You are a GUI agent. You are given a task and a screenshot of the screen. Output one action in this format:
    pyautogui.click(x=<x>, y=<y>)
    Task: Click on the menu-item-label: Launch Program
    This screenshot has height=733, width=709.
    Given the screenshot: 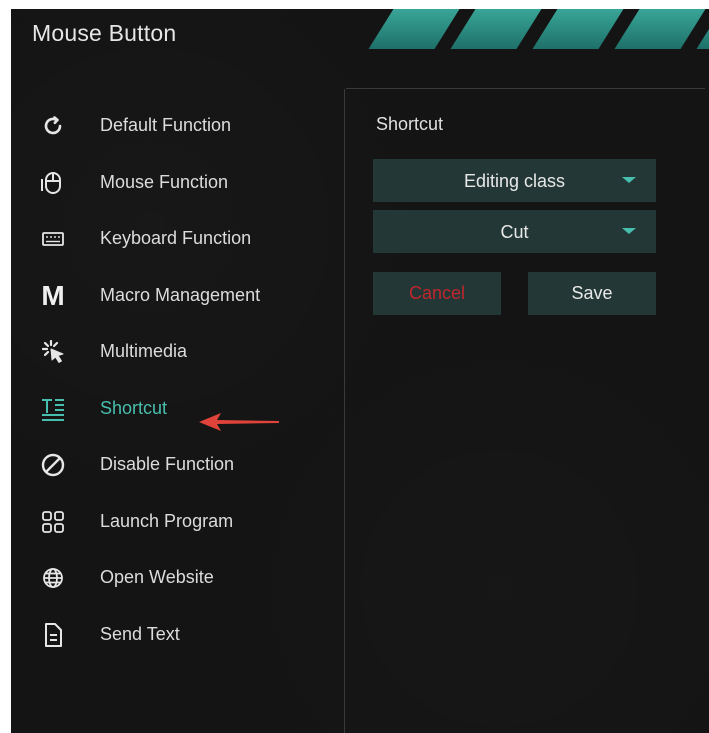 What is the action you would take?
    pyautogui.click(x=167, y=521)
    